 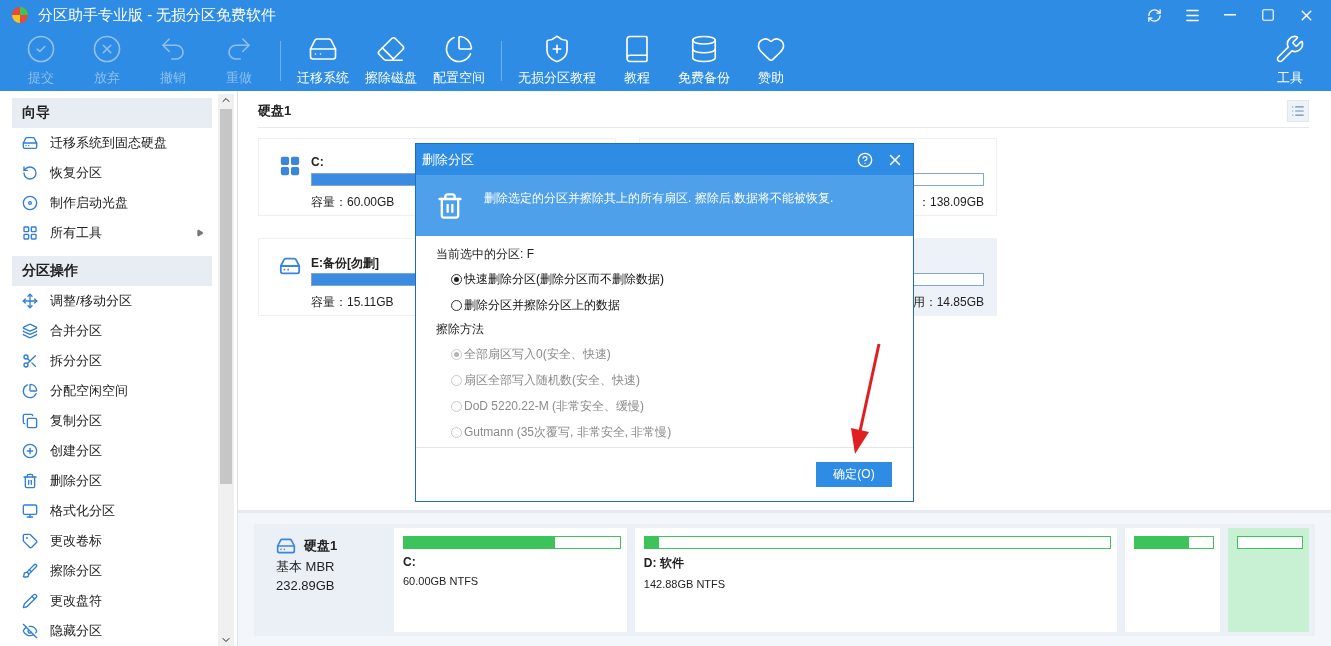 What do you see at coordinates (76, 481) in the screenshot?
I see `sidebar-item-label: 删除分区` at bounding box center [76, 481].